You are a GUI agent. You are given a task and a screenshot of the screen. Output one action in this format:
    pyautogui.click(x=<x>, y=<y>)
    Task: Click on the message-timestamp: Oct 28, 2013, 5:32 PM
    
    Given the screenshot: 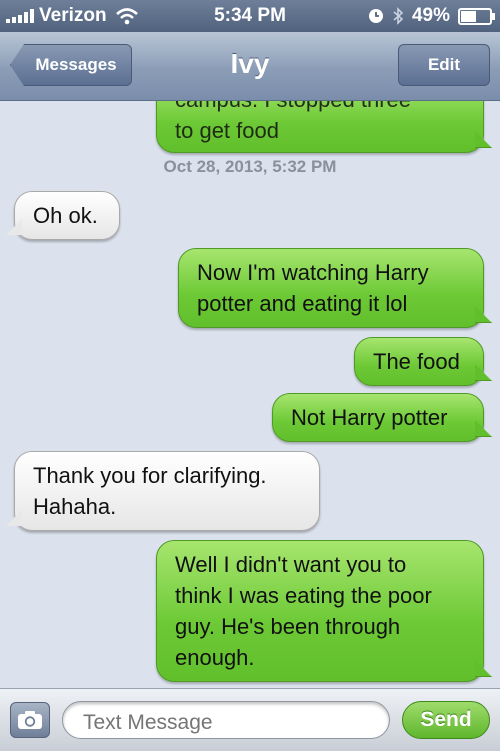 What is the action you would take?
    pyautogui.click(x=250, y=166)
    